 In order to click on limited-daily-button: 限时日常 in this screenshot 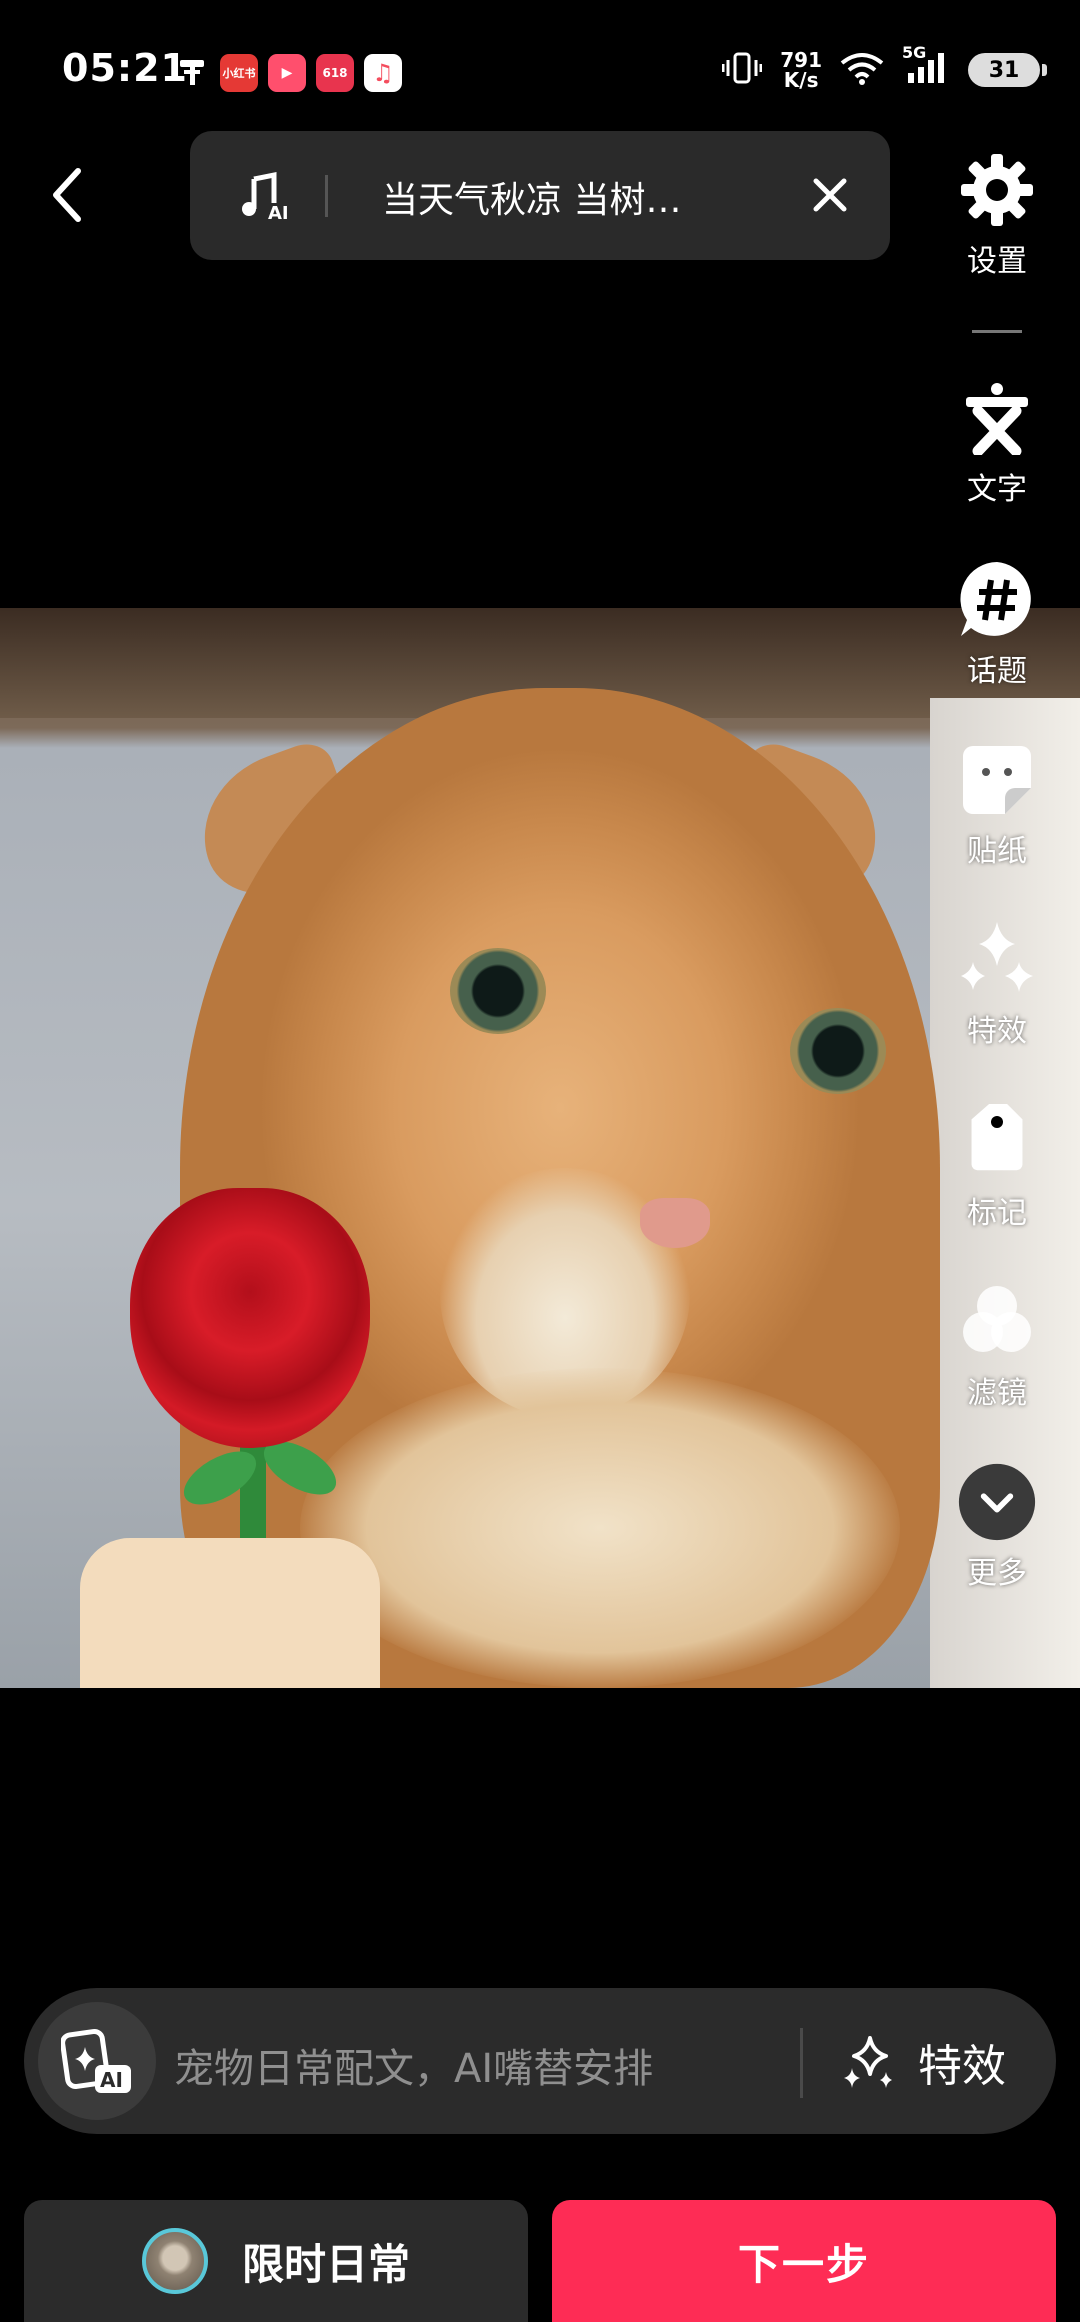, I will do `click(276, 2261)`.